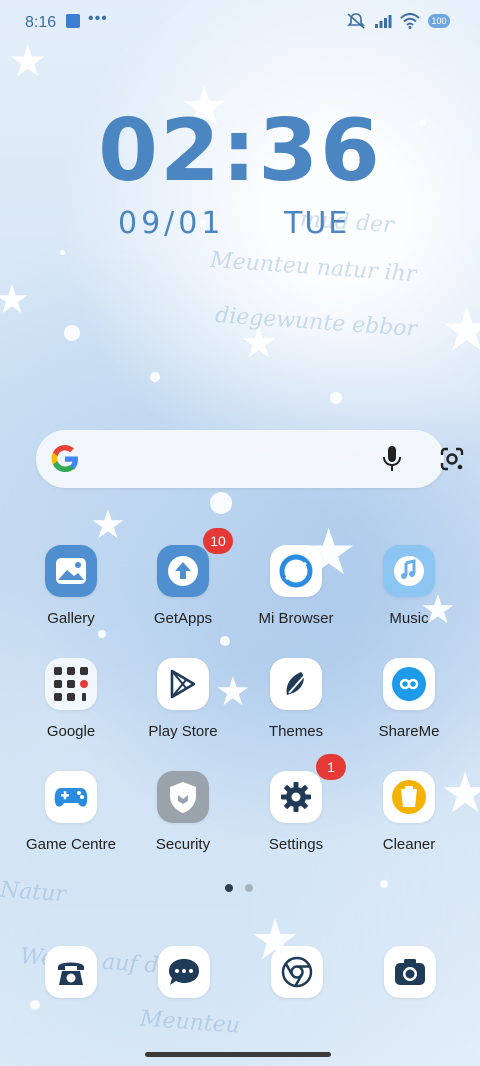  Describe the element at coordinates (383, 21) in the screenshot. I see `signal-icon` at that location.